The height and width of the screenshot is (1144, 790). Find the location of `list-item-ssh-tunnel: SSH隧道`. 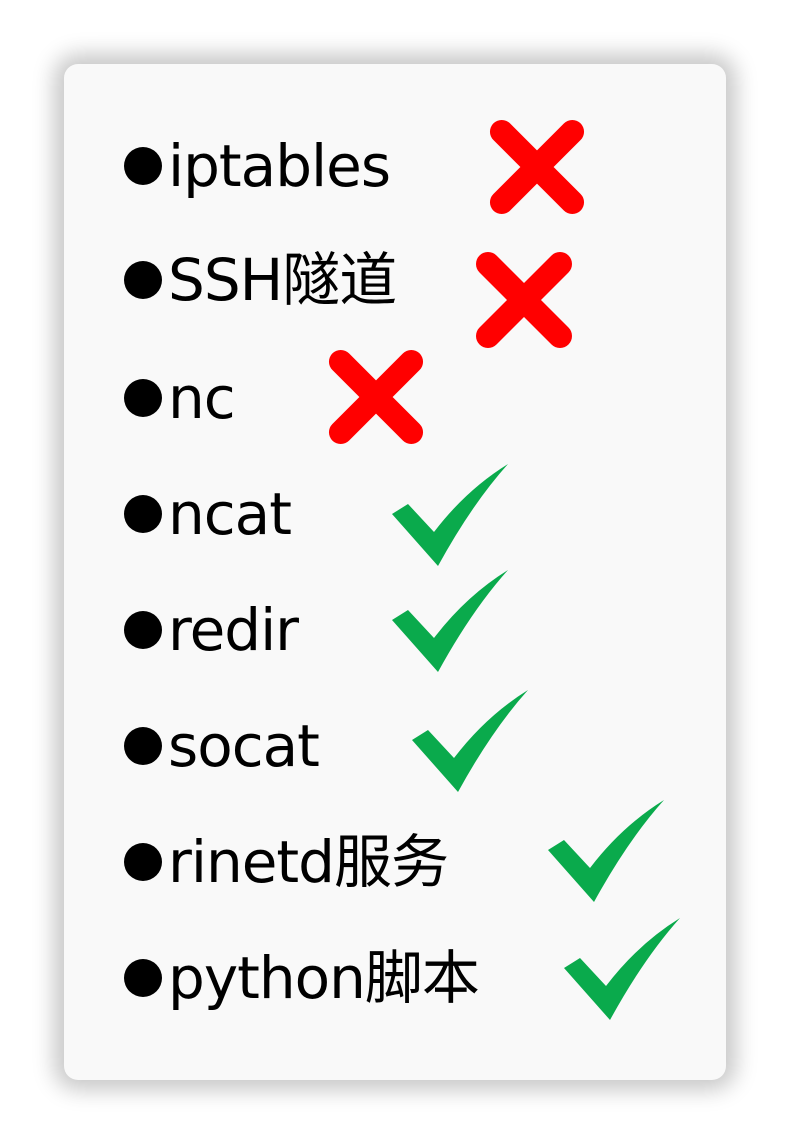

list-item-ssh-tunnel: SSH隧道 is located at coordinates (260, 280).